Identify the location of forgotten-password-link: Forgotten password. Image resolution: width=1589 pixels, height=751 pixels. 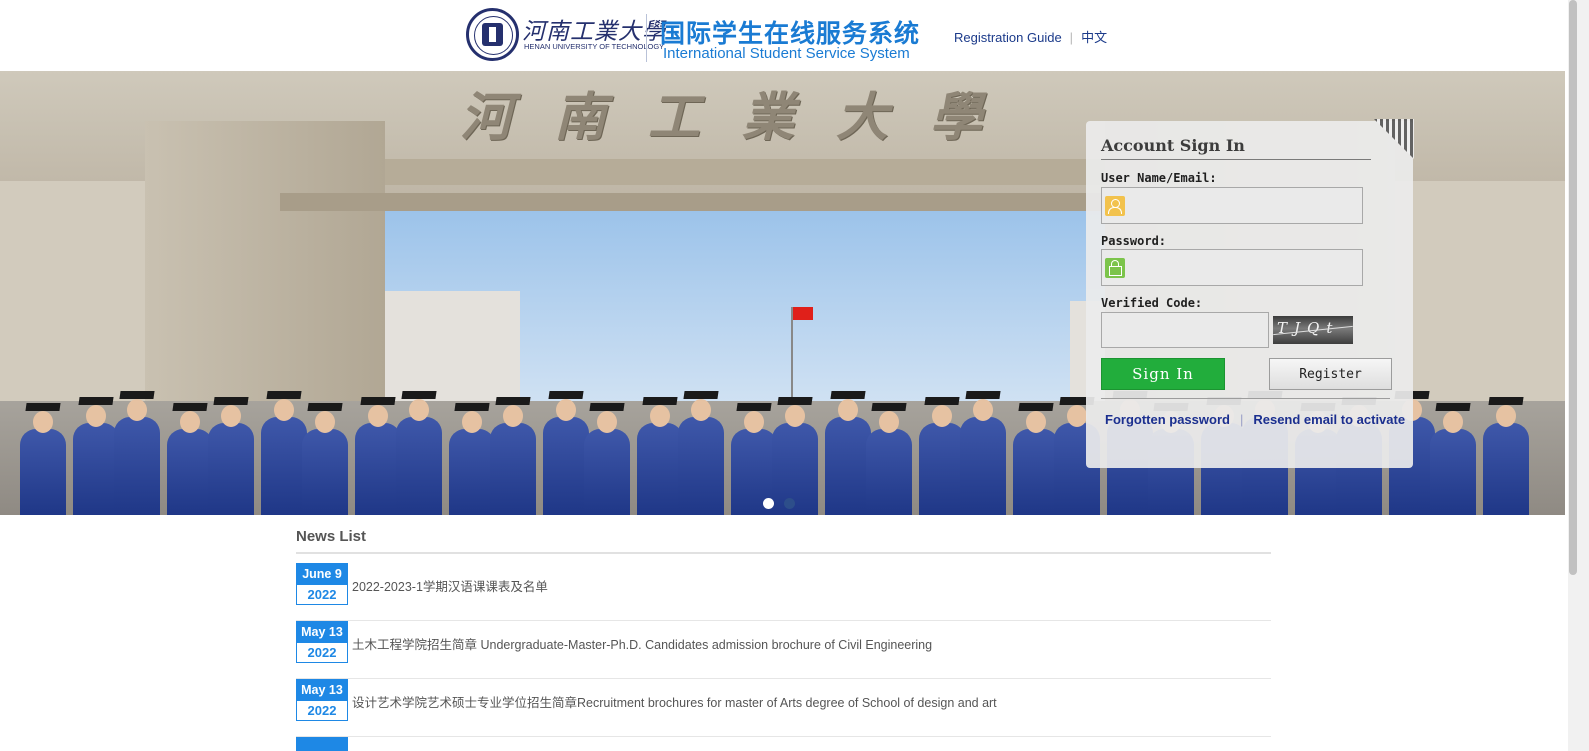
(1167, 419).